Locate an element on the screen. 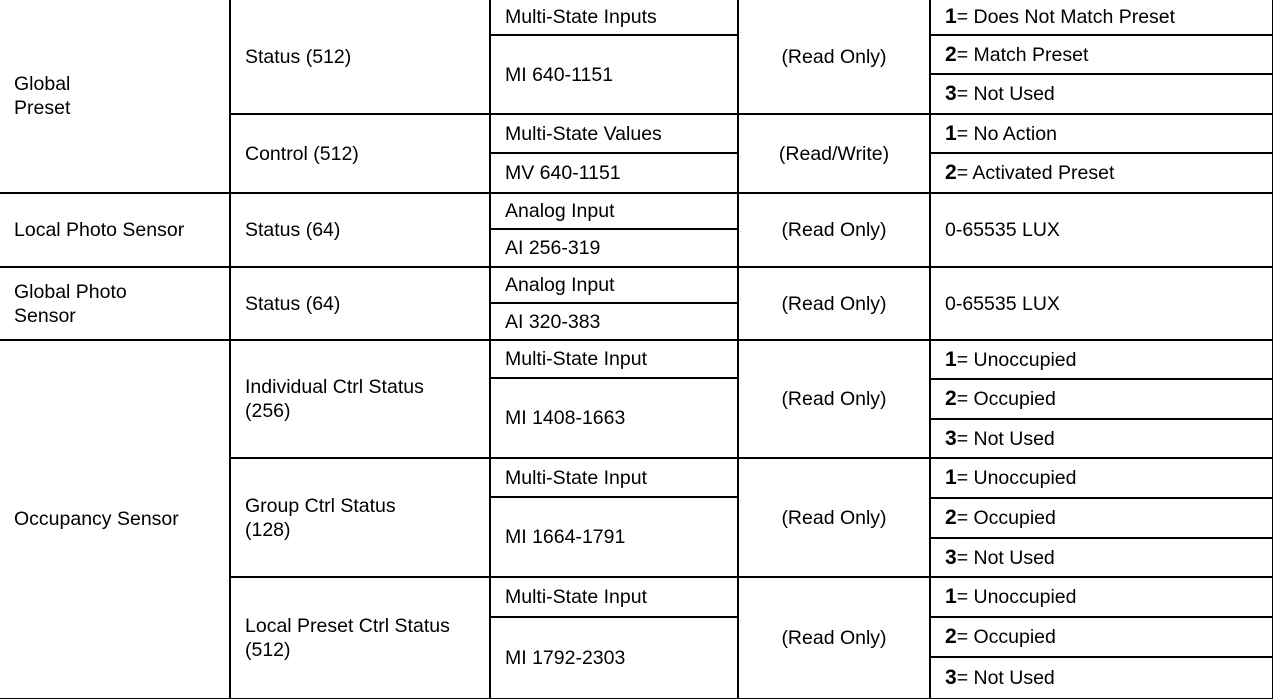  object-range-cell: AI 256-319 is located at coordinates (614, 248).